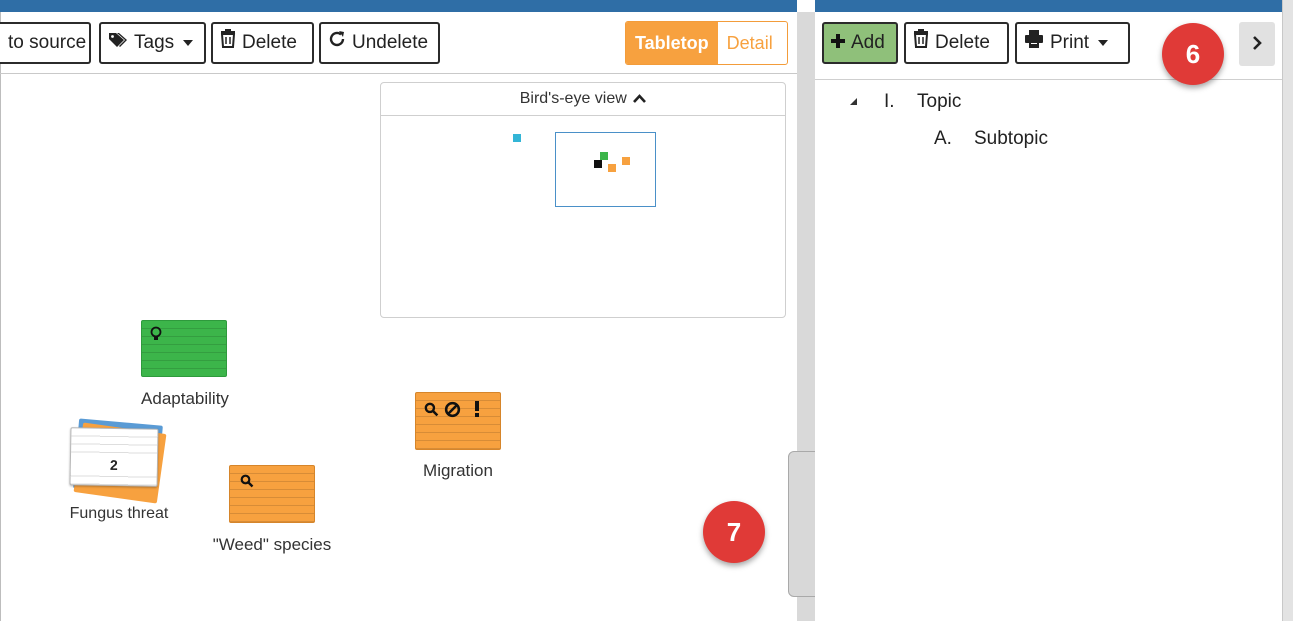  I want to click on tags-label: Tags, so click(154, 42).